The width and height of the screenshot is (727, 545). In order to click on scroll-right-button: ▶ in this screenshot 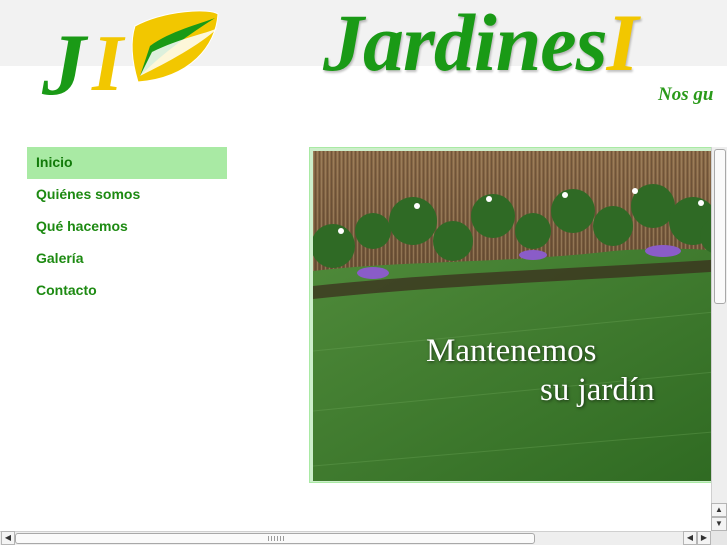, I will do `click(704, 538)`.